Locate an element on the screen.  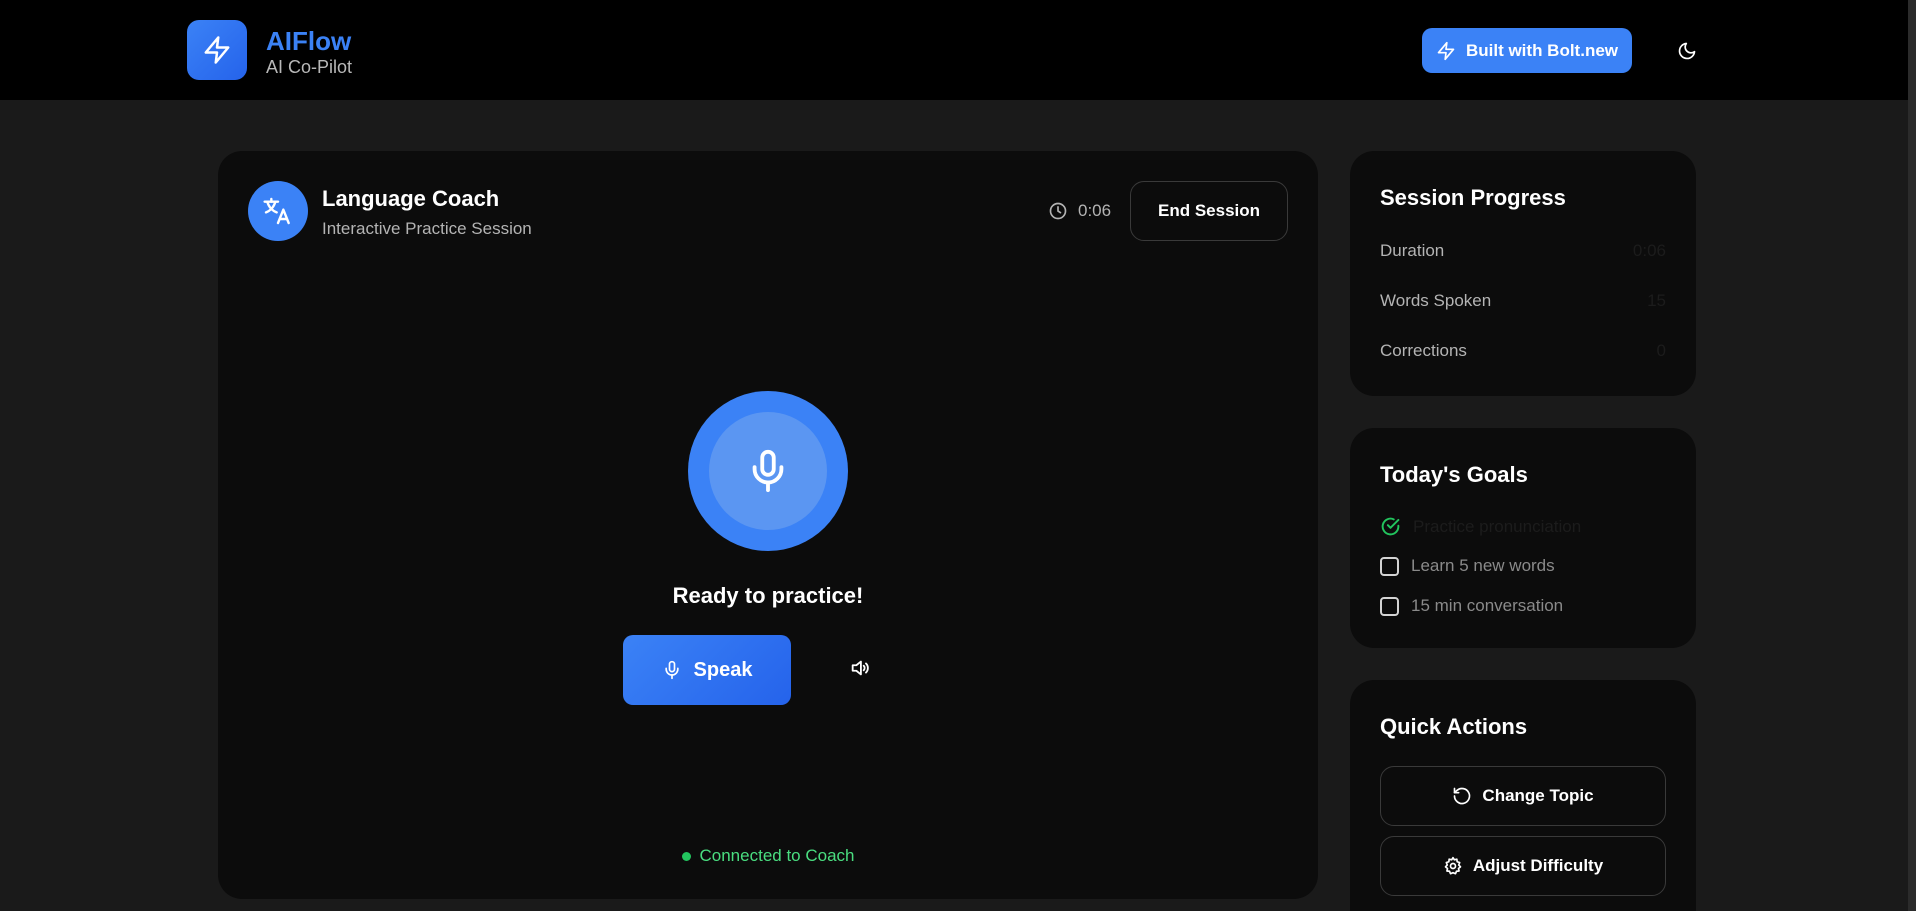
goal-item: Learn 5 new words is located at coordinates (1523, 566).